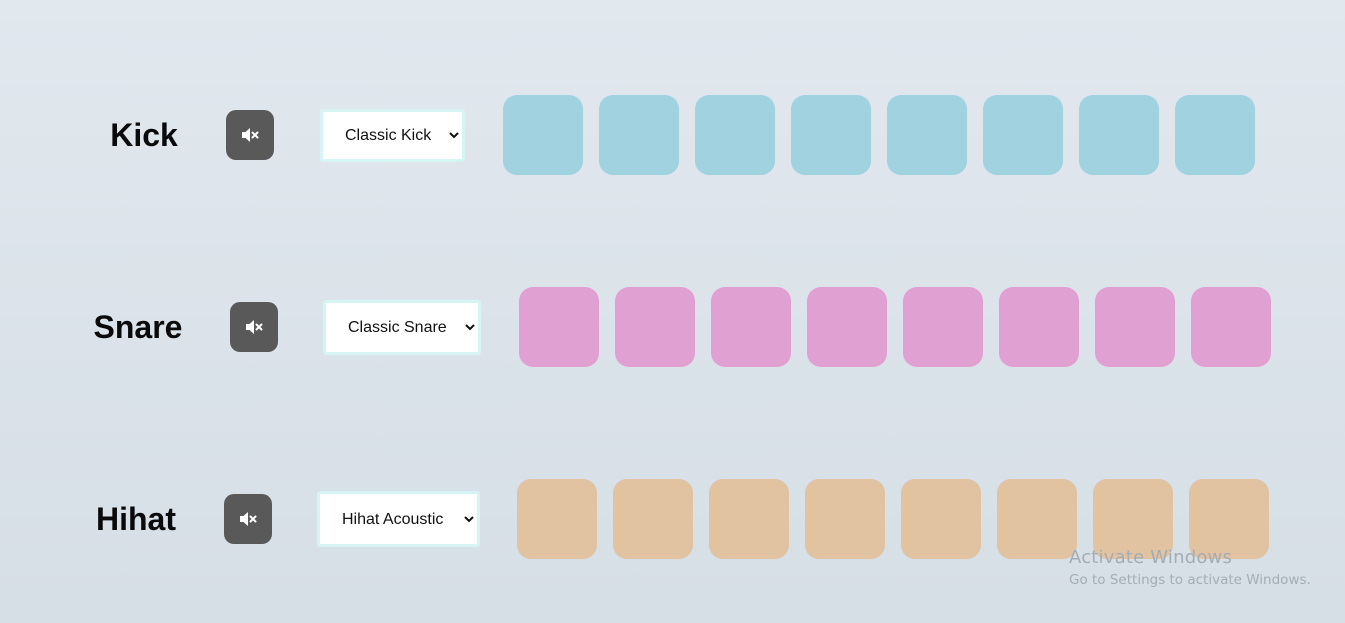  What do you see at coordinates (402, 327) in the screenshot?
I see `sound-select-snare: Classic Snare` at bounding box center [402, 327].